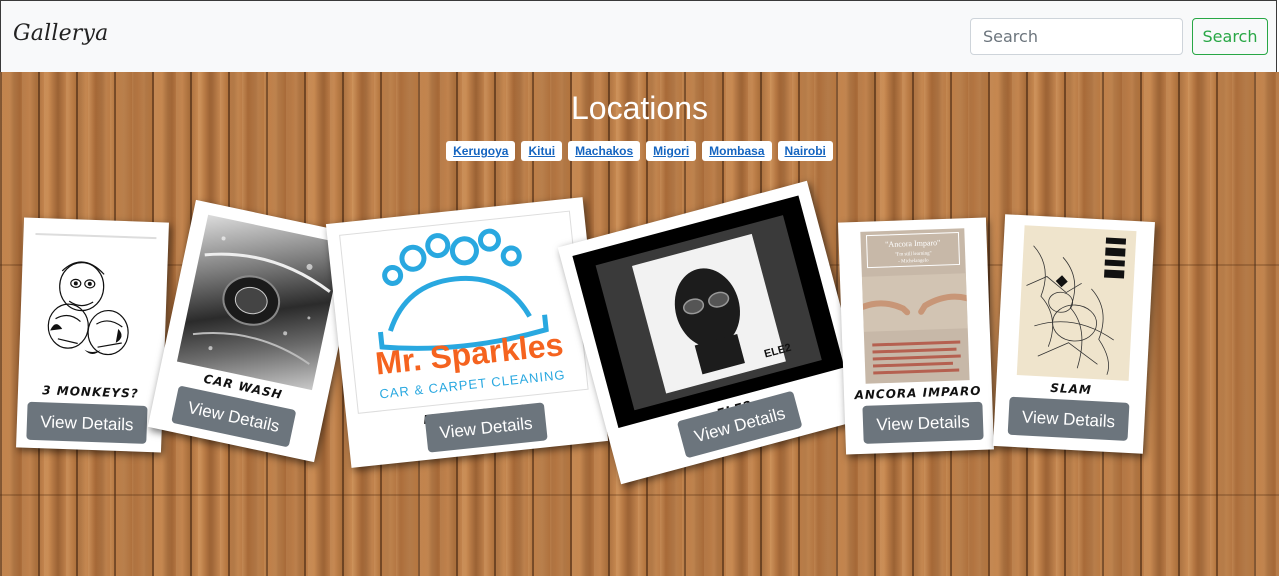 Image resolution: width=1279 pixels, height=576 pixels. What do you see at coordinates (96, 294) in the screenshot?
I see `monkeys-illustration` at bounding box center [96, 294].